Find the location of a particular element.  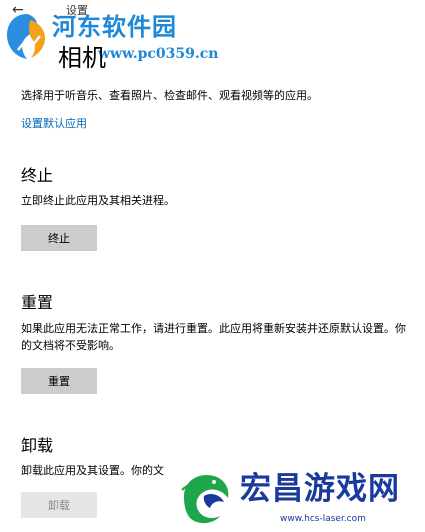

terminate-description: 立即终止此应用及其相关进程。 is located at coordinates (98, 200).